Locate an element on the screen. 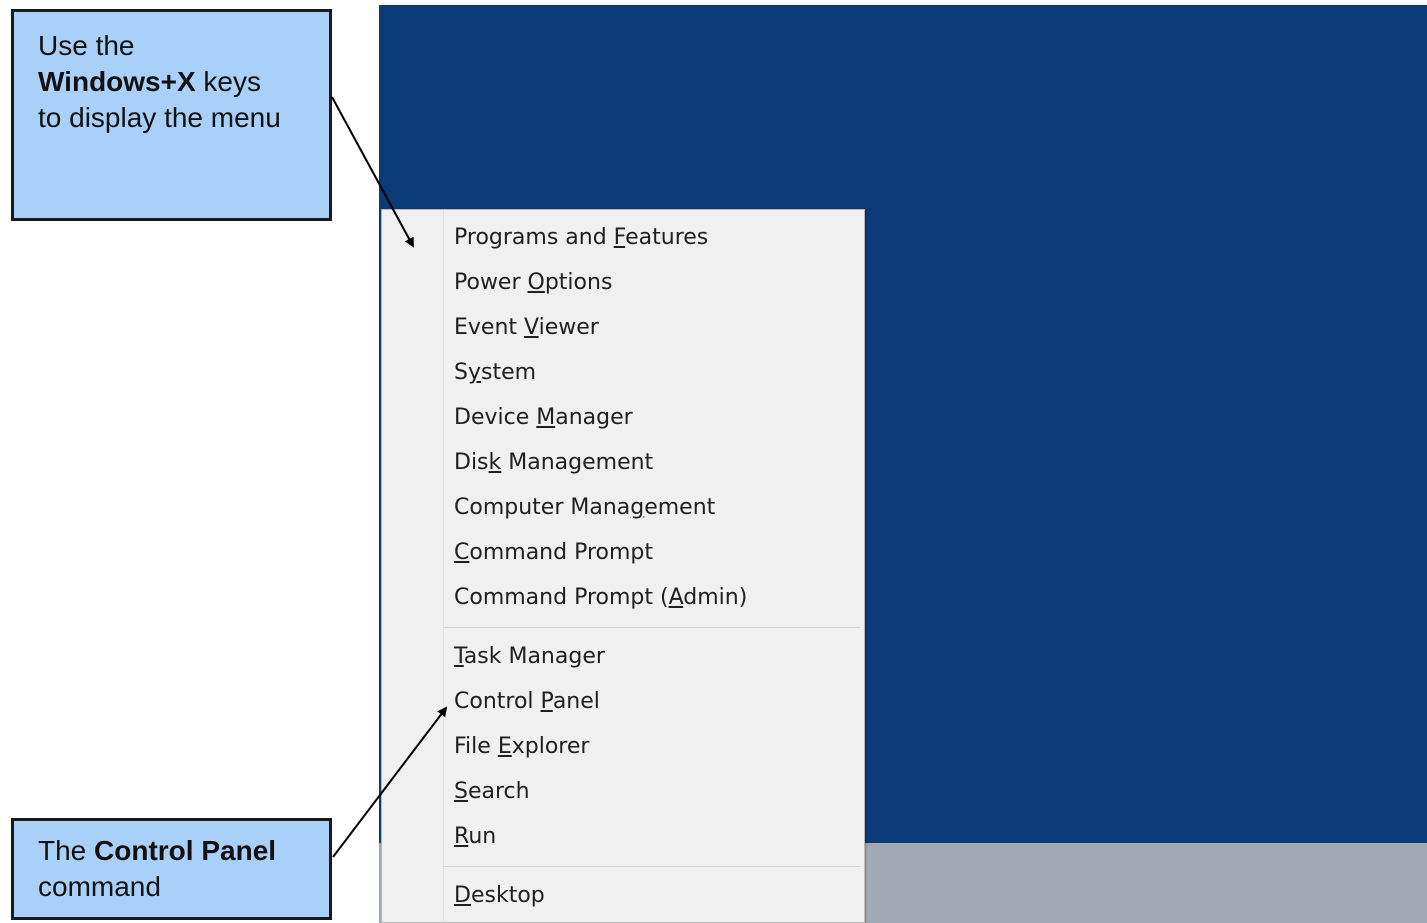 This screenshot has height=923, width=1427. menu-item-access-key: y is located at coordinates (474, 372).